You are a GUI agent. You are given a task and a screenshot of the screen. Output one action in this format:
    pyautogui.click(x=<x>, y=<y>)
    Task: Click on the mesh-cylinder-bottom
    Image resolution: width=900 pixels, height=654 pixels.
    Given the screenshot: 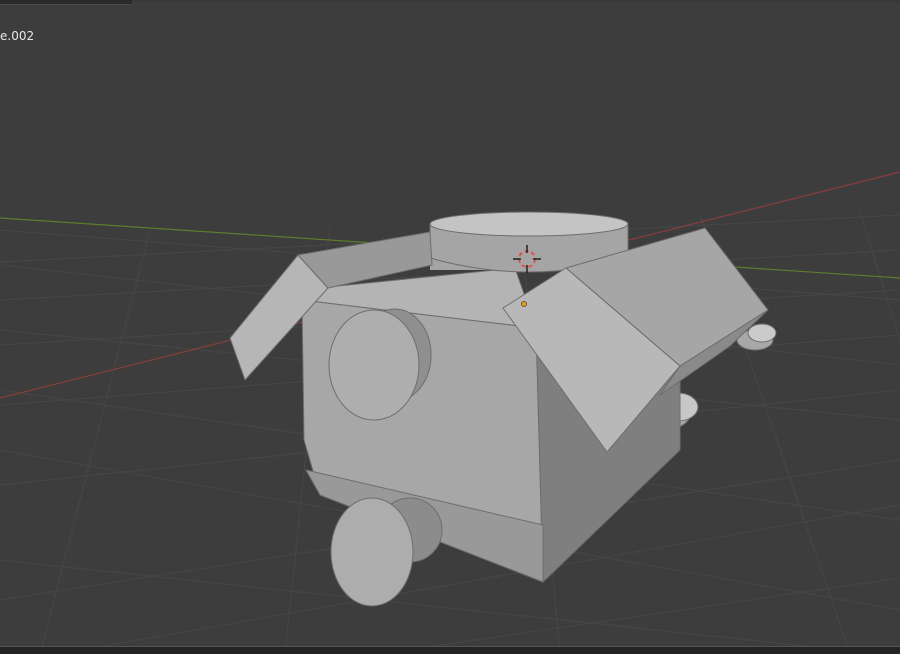 What is the action you would take?
    pyautogui.click(x=386, y=552)
    